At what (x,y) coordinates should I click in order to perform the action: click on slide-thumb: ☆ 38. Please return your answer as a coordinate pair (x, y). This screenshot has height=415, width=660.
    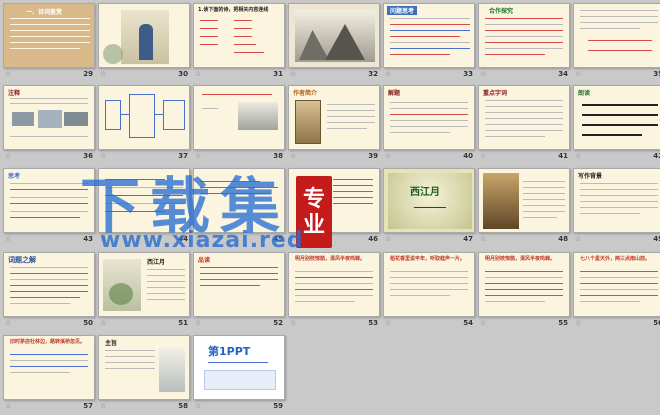
    Looking at the image, I should click on (239, 124).